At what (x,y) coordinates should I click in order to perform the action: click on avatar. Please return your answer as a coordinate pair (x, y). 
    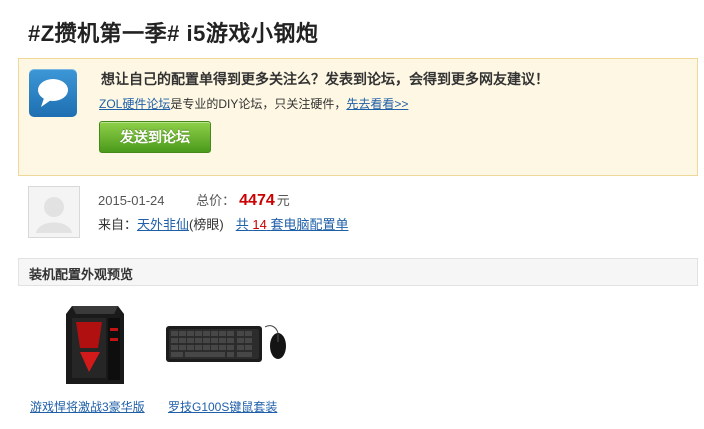
    Looking at the image, I should click on (54, 212).